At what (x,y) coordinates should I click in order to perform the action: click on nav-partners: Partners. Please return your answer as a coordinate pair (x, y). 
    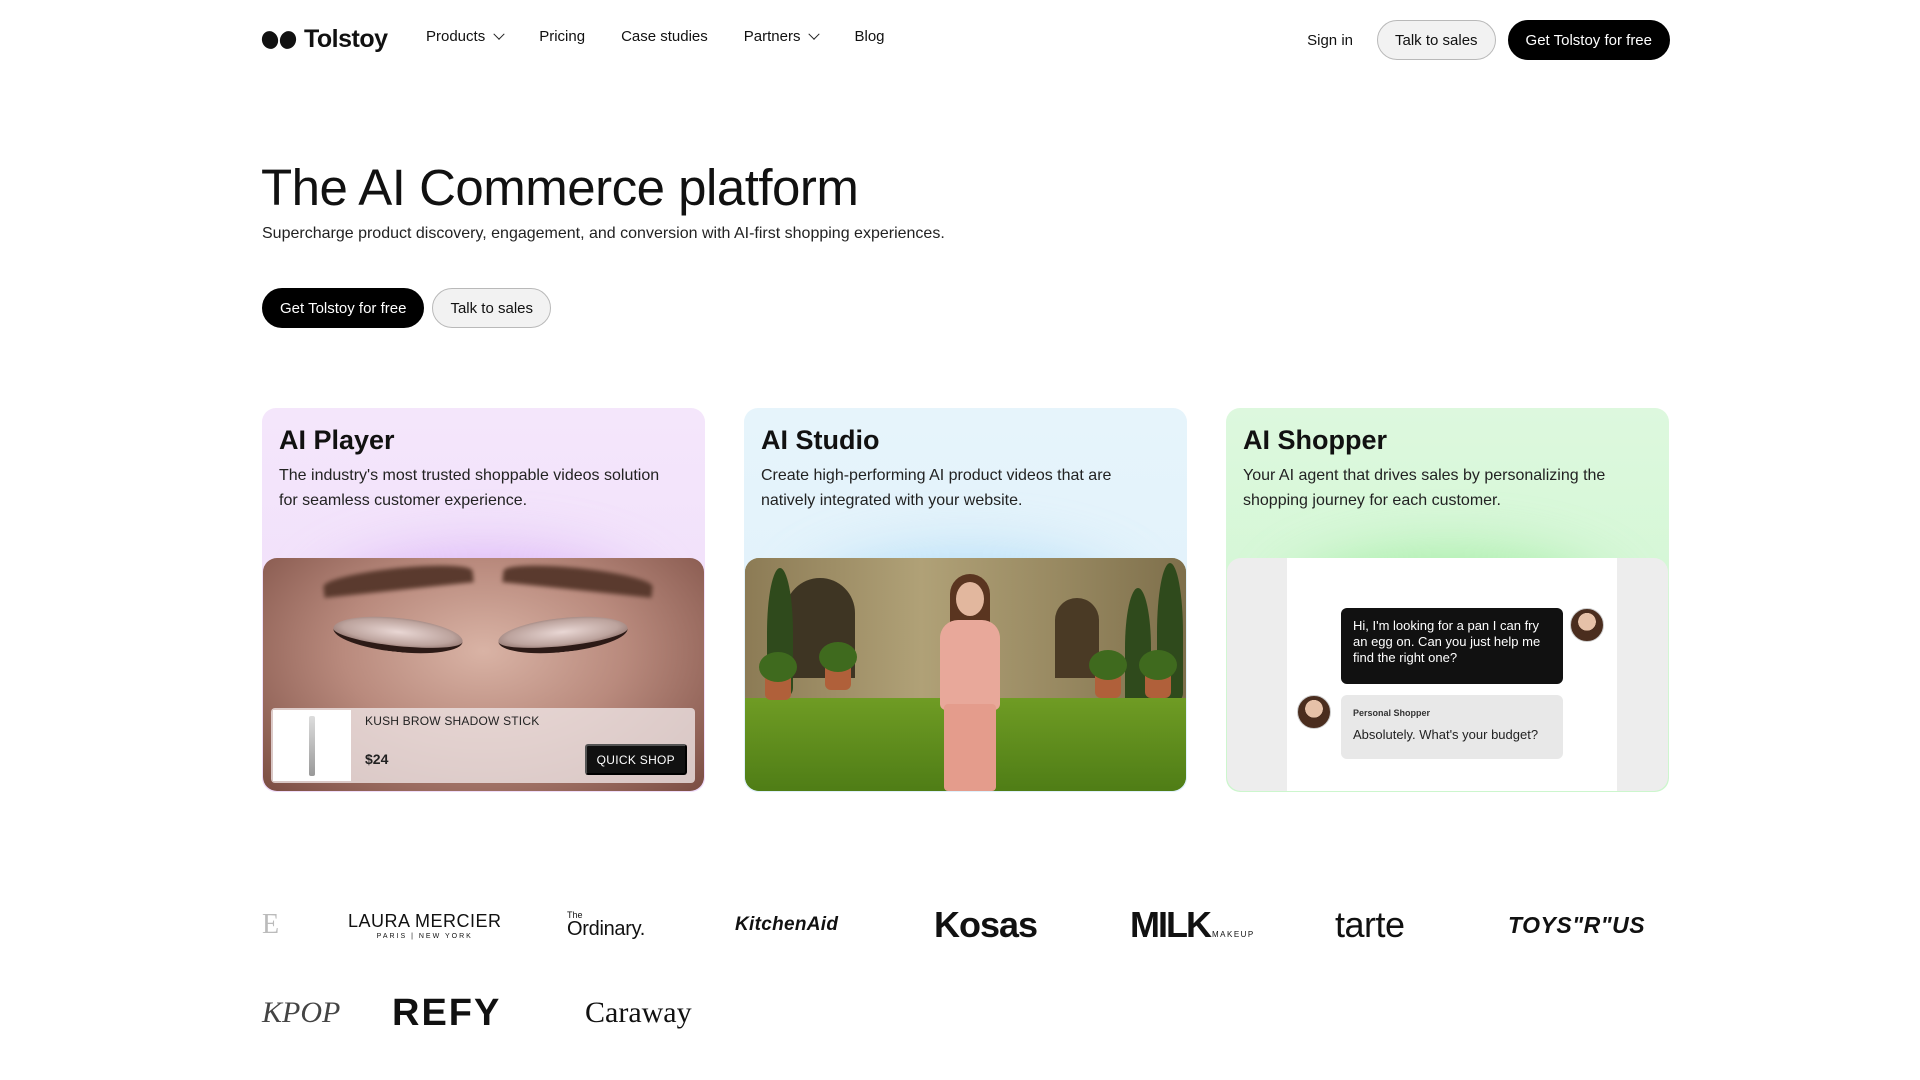
    Looking at the image, I should click on (782, 36).